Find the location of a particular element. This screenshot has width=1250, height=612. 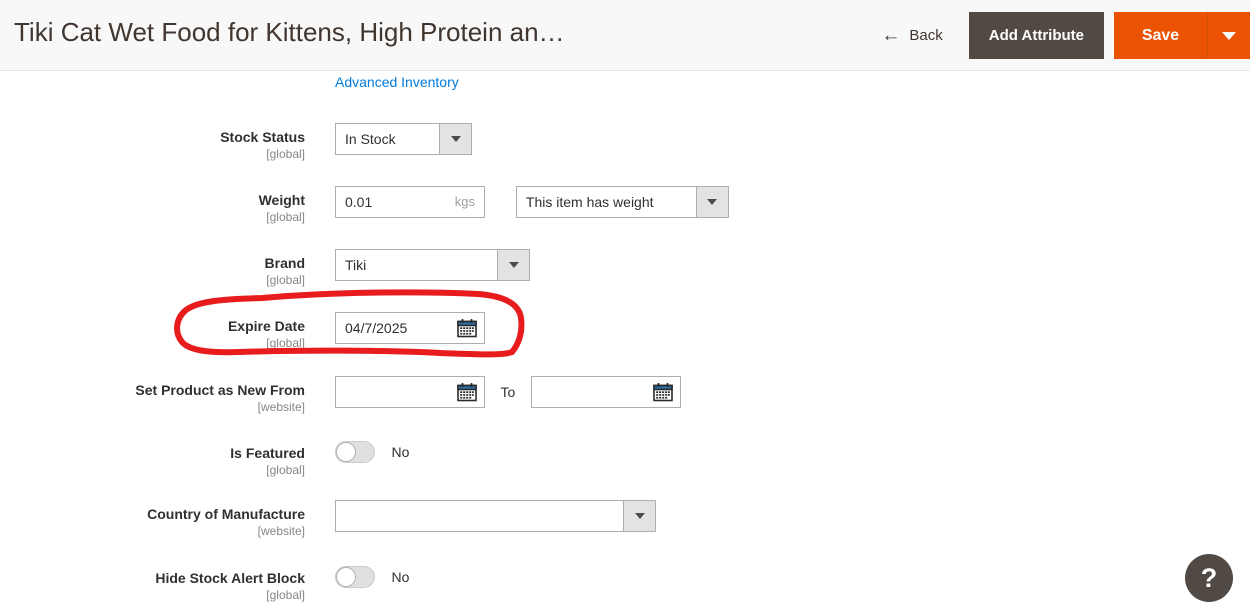

field-label-expire-date: Expire Date is located at coordinates (266, 326).